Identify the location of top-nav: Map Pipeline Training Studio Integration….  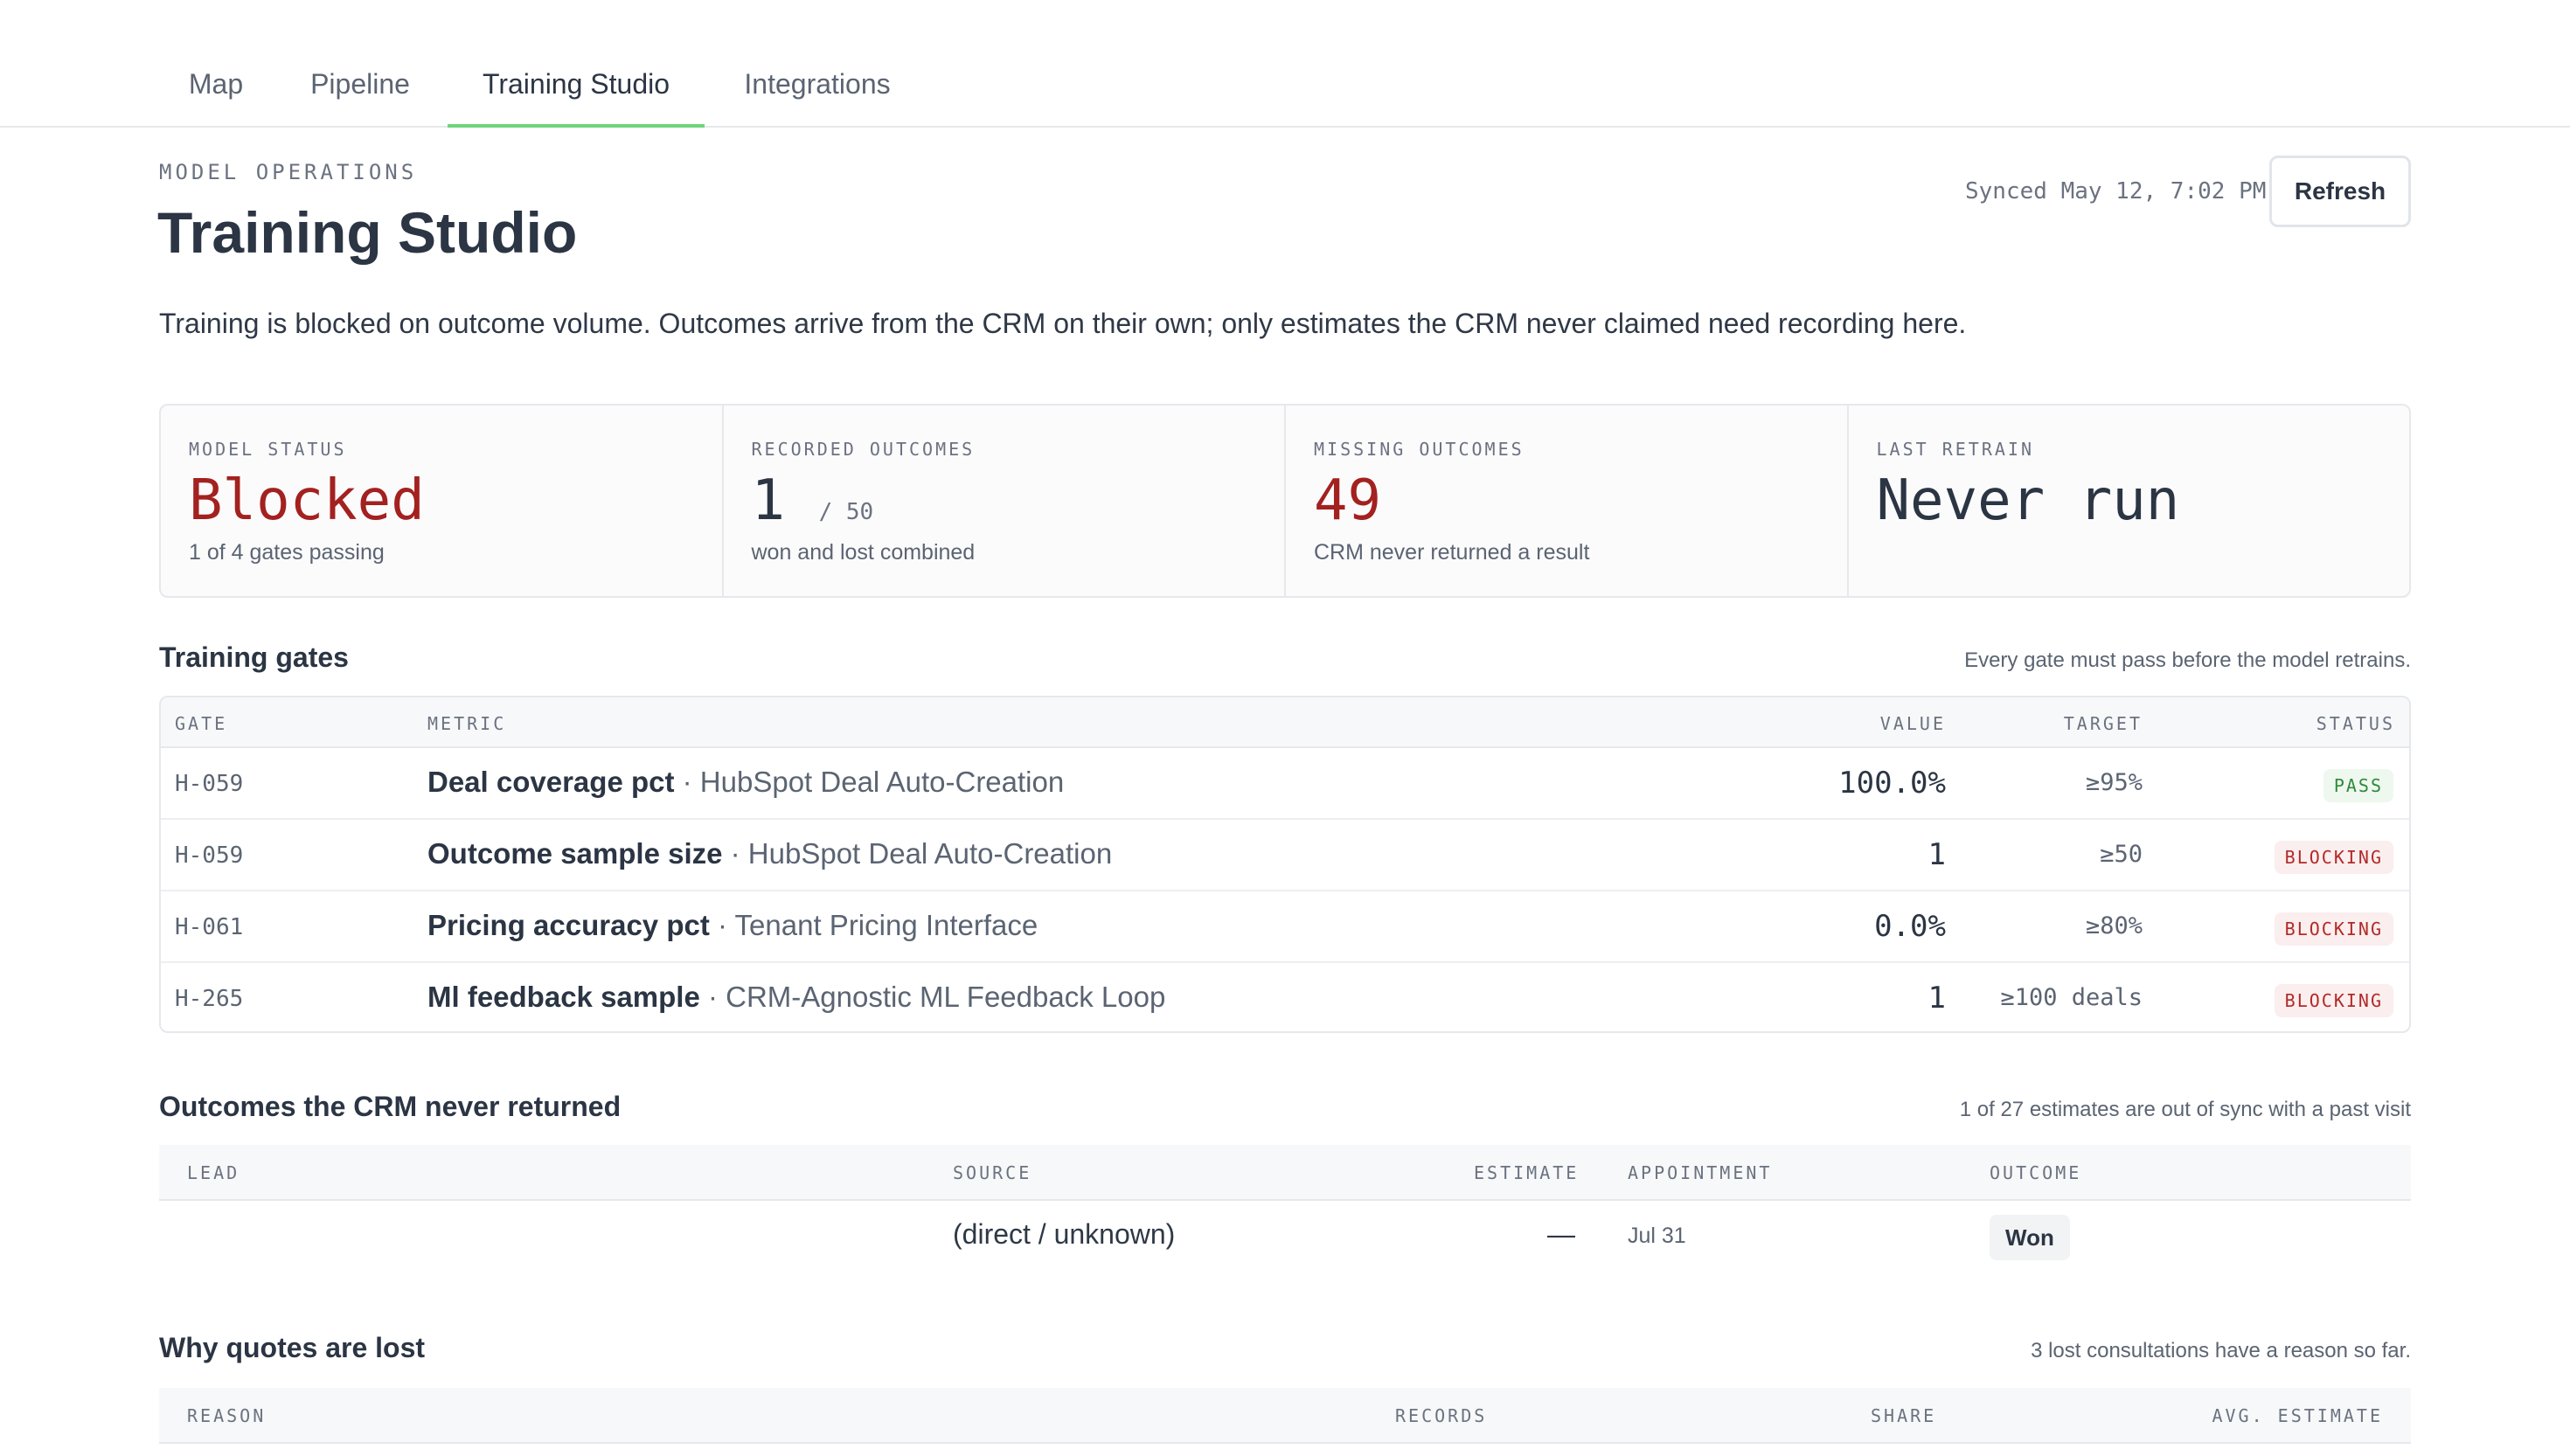
(1285, 64).